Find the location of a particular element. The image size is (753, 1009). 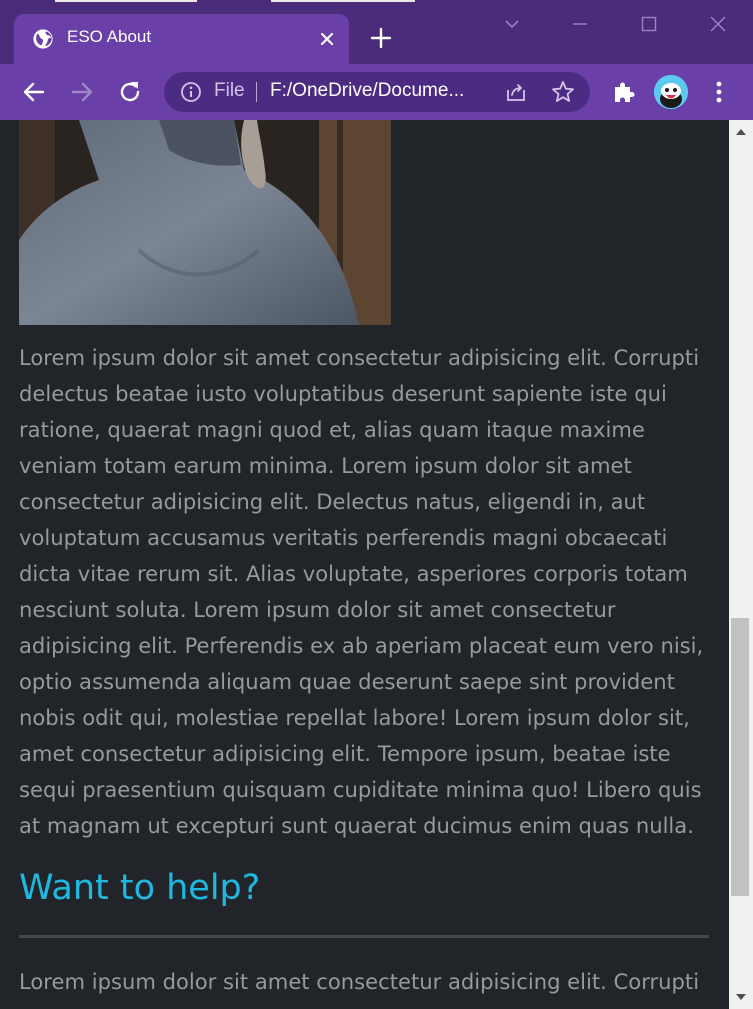

avatar-icon is located at coordinates (671, 92).